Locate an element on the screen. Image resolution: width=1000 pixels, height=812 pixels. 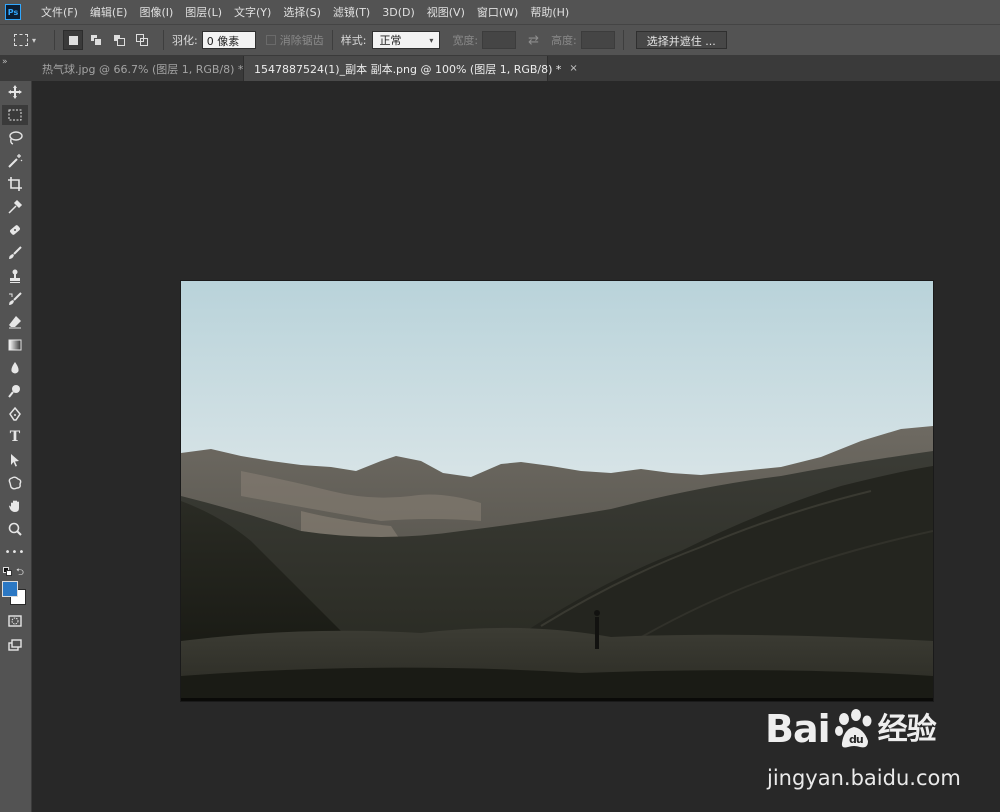
gradient-tool-icon is located at coordinates (15, 345).